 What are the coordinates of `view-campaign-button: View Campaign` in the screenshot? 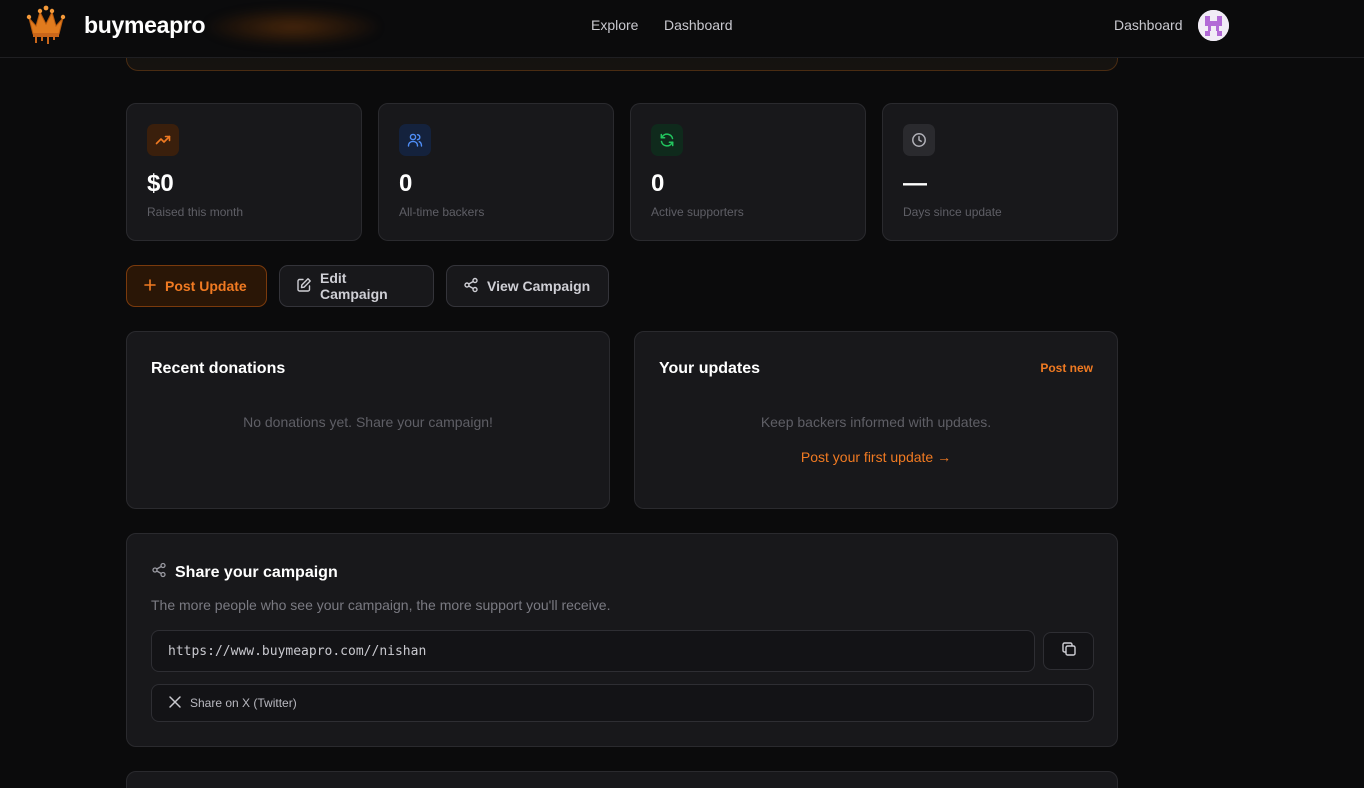 It's located at (527, 286).